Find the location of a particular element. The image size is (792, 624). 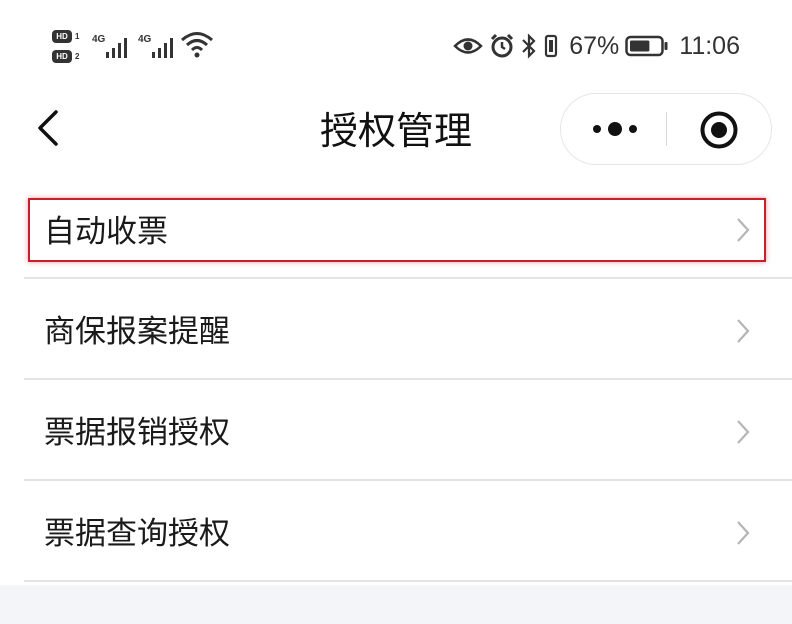

clock: 11:06 is located at coordinates (709, 45).